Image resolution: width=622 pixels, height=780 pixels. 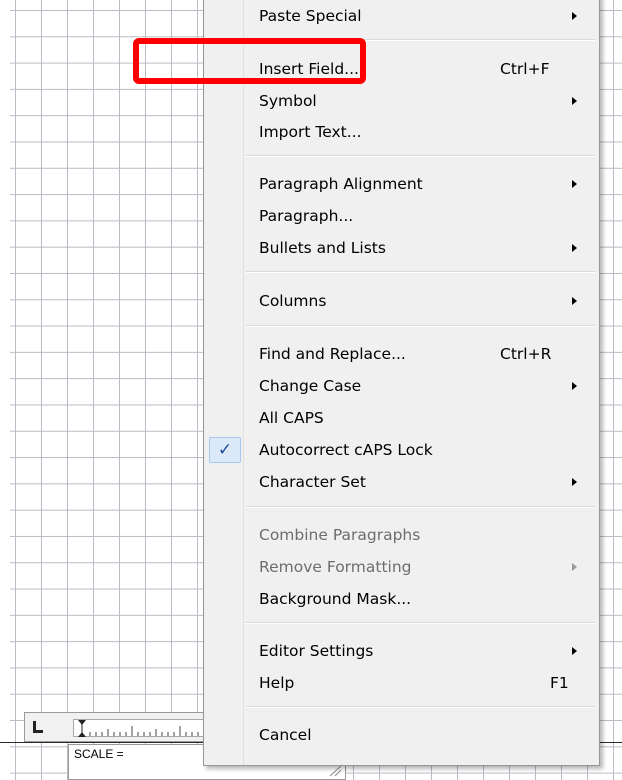 I want to click on tab-stop-icon, so click(x=38, y=727).